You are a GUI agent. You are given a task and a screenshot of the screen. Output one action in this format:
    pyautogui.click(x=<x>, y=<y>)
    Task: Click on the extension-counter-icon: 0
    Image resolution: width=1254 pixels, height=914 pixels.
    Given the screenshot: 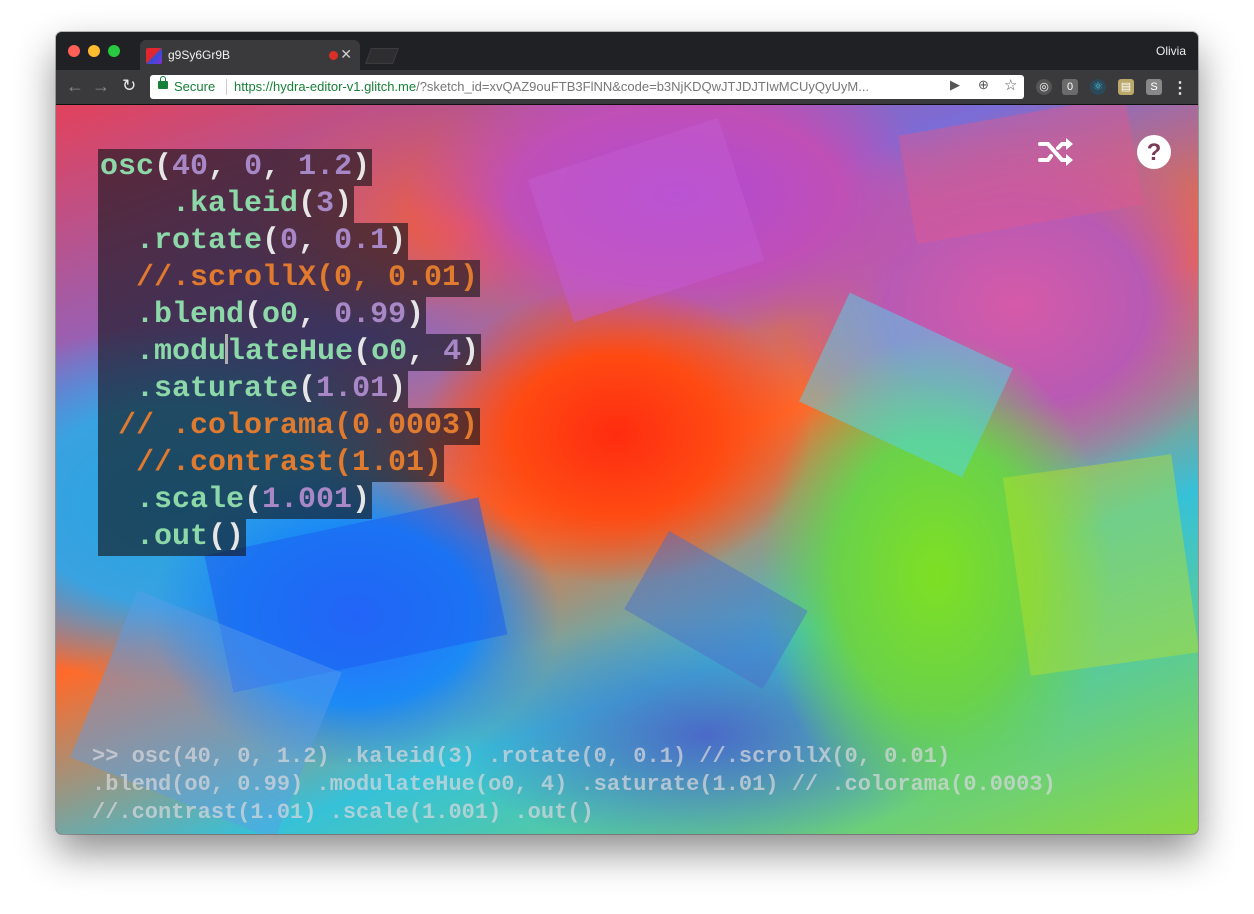 What is the action you would take?
    pyautogui.click(x=1070, y=87)
    